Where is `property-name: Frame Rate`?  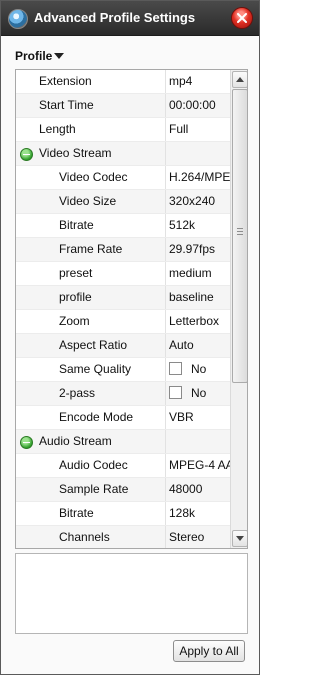 property-name: Frame Rate is located at coordinates (91, 249).